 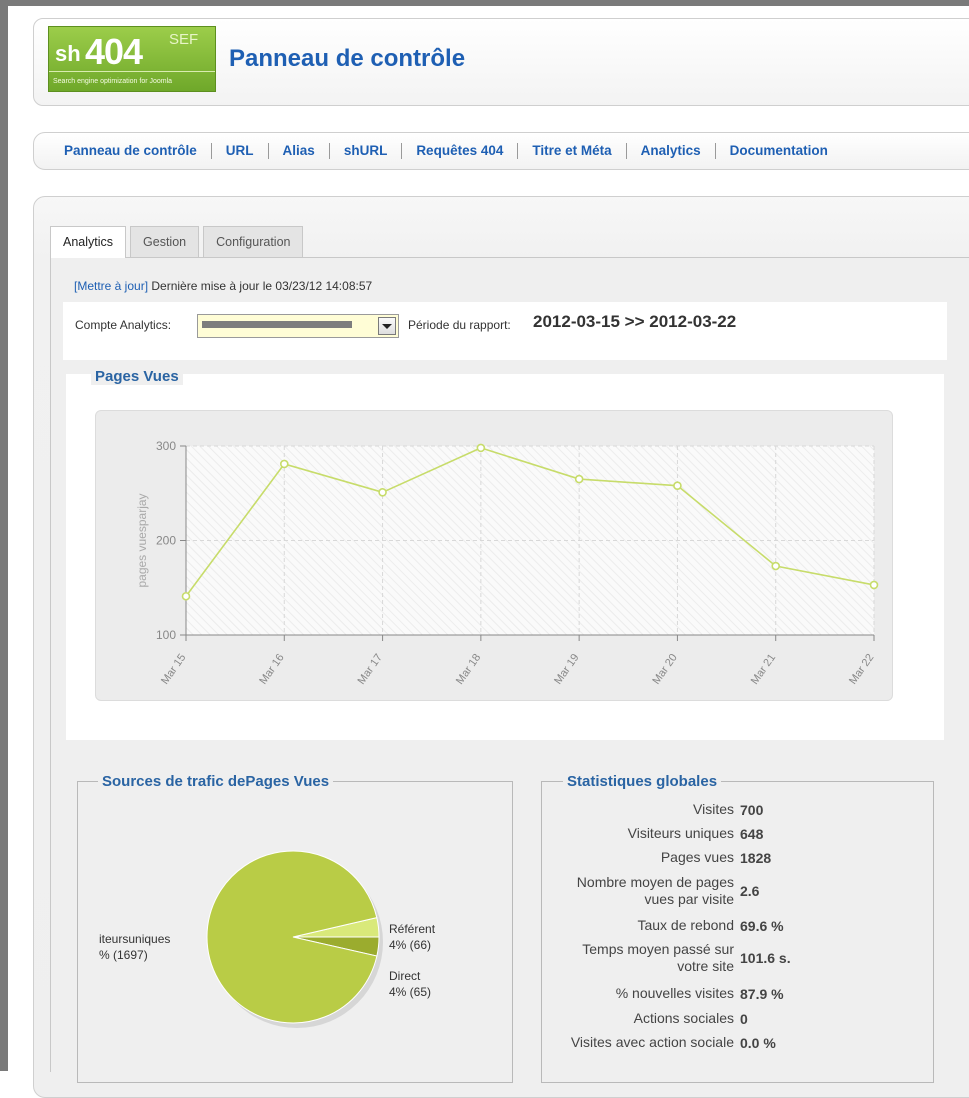 I want to click on y-tick-label: 200, so click(x=166, y=541).